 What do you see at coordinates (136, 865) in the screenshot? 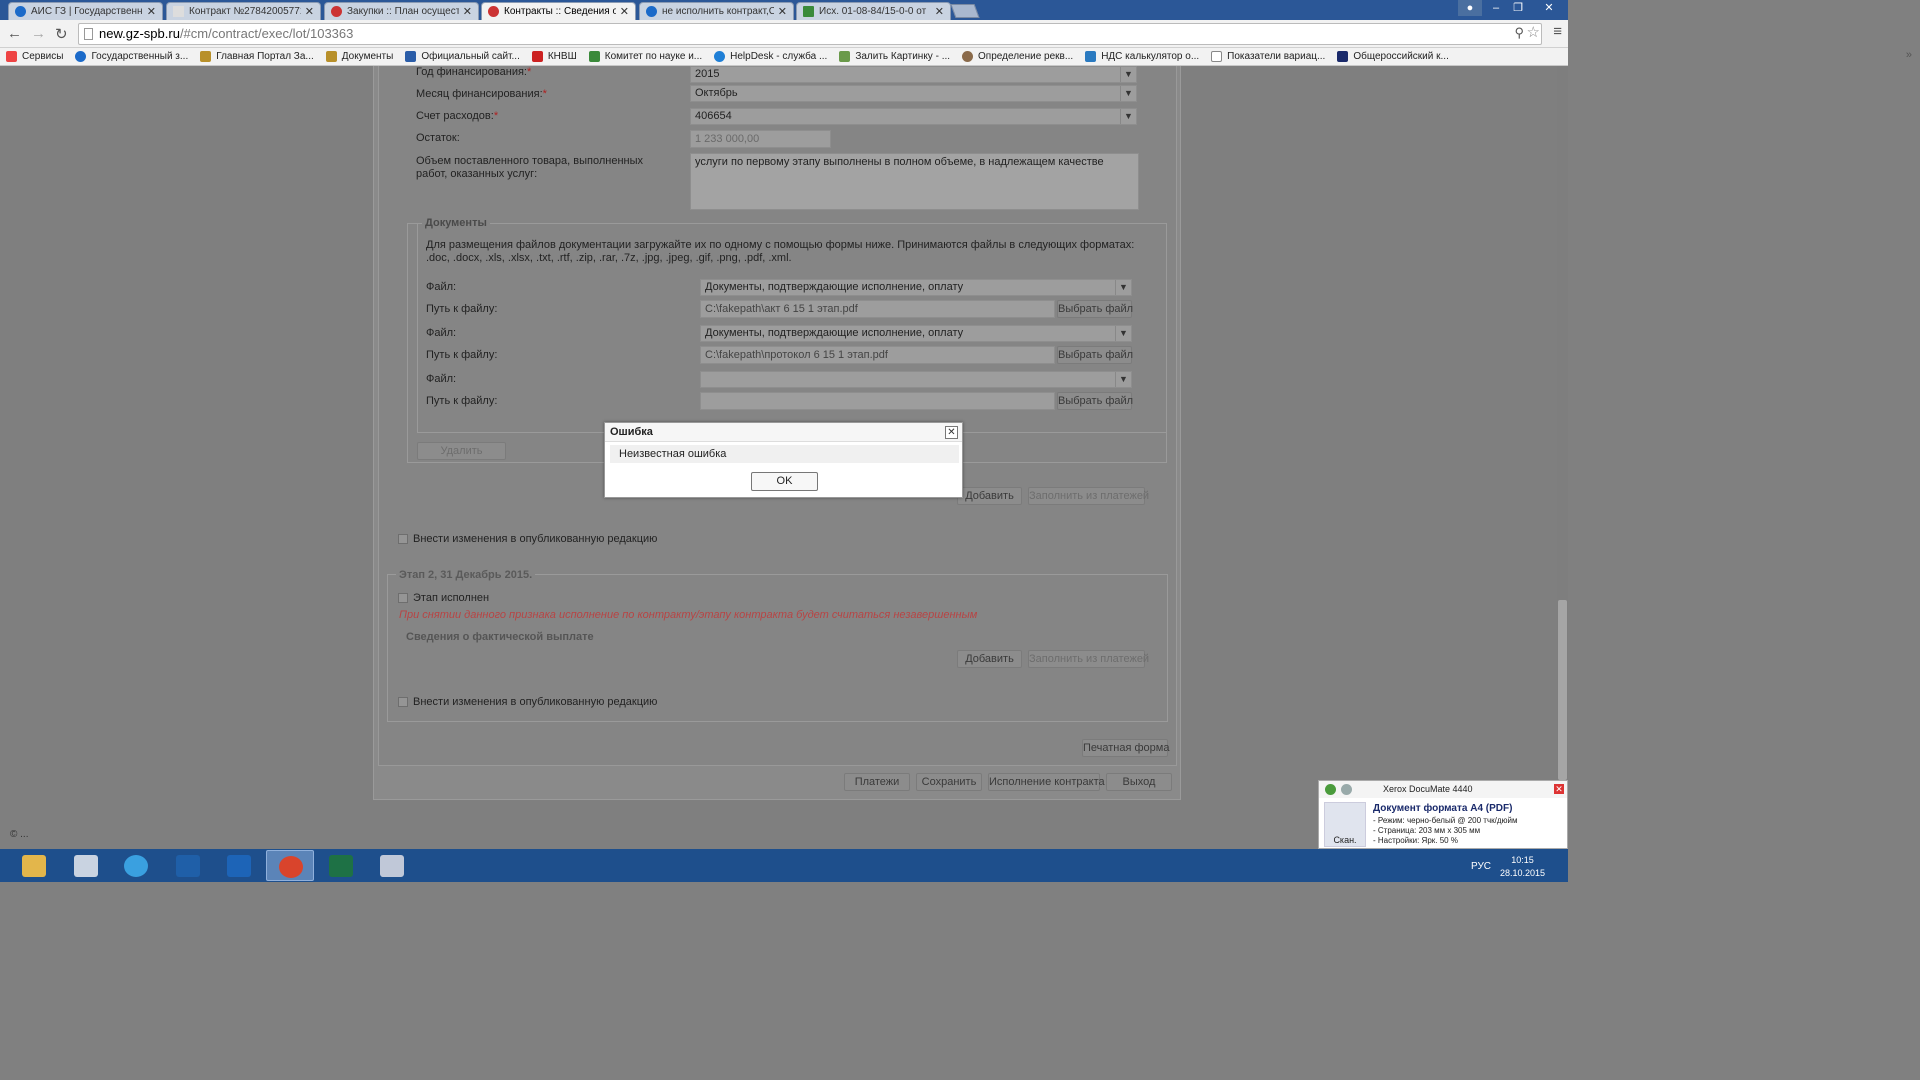
I see `ie-button` at bounding box center [136, 865].